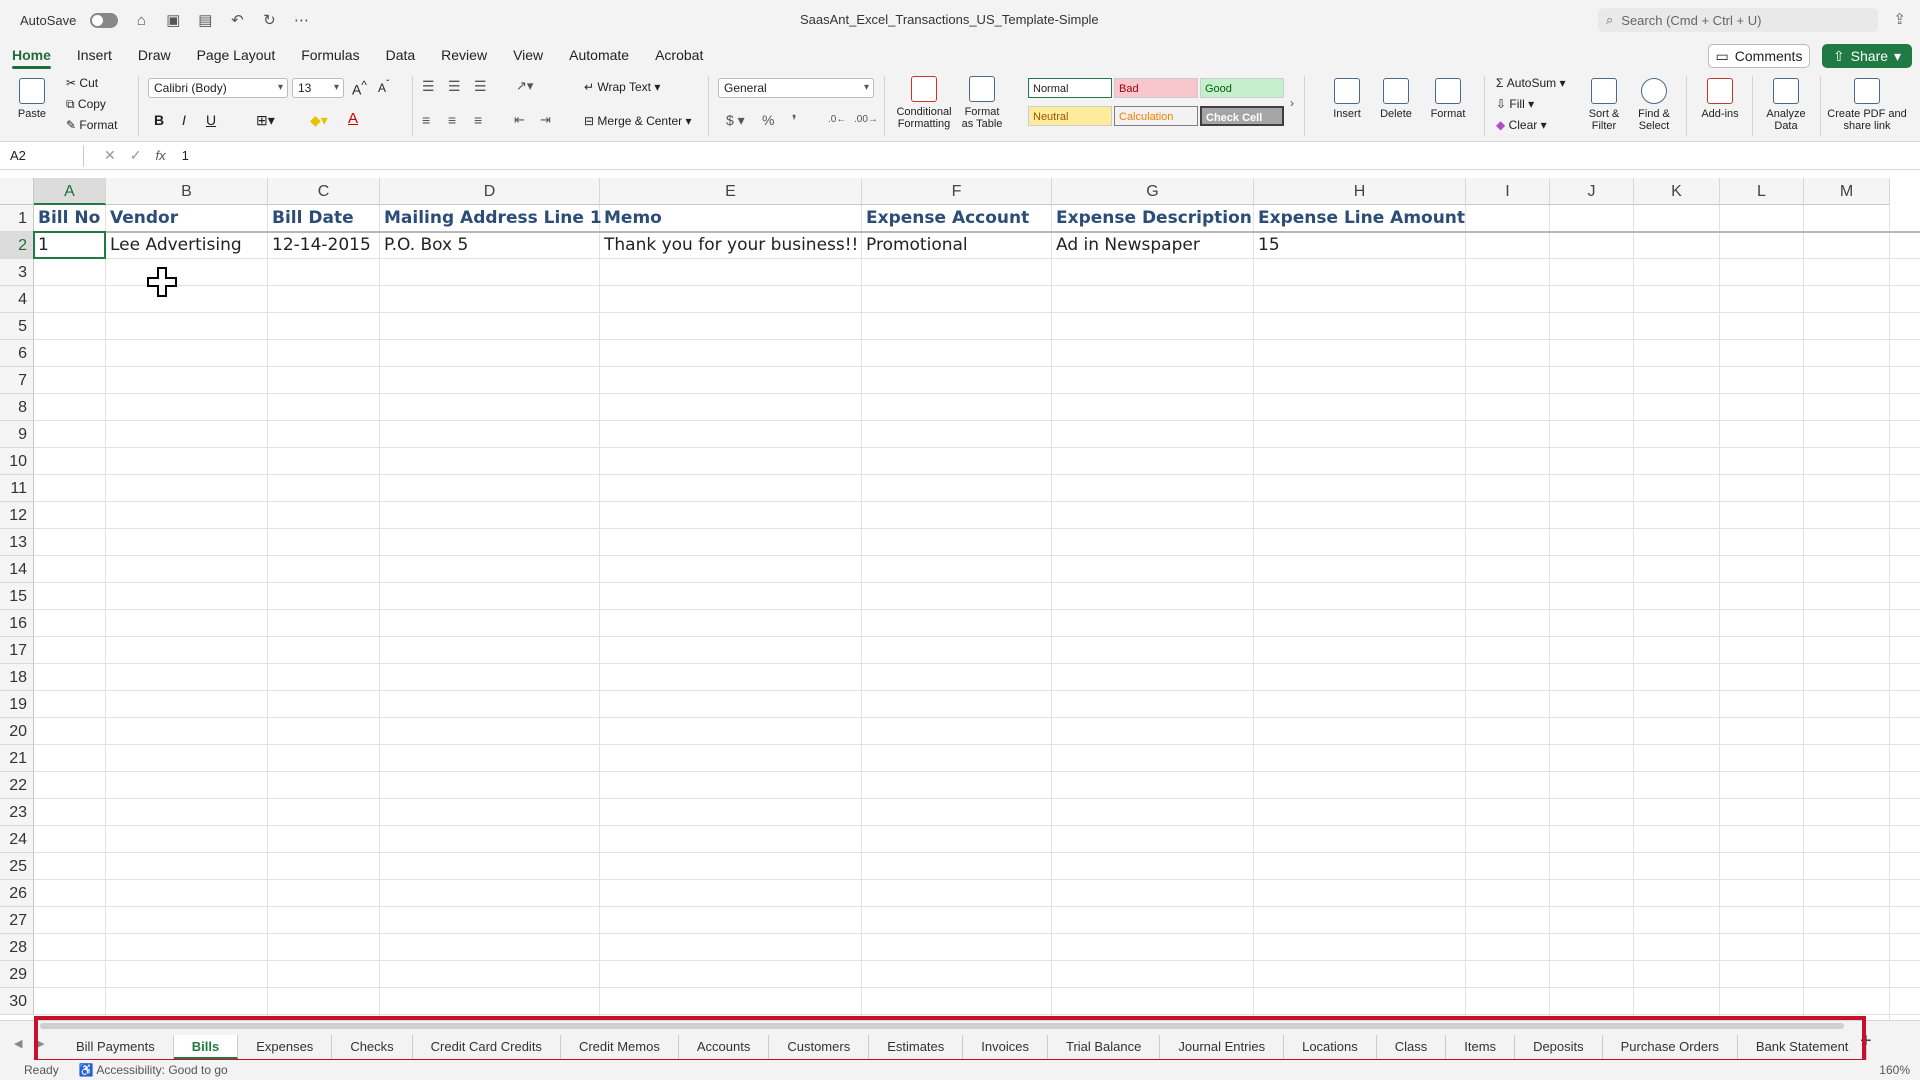 This screenshot has height=1080, width=1920. What do you see at coordinates (1530, 83) in the screenshot?
I see `autosum-button: Σ AutoSum ▾` at bounding box center [1530, 83].